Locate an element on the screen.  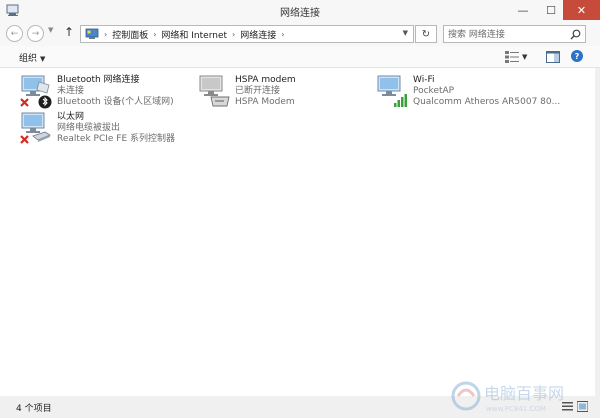
refresh-button: ↻ is located at coordinates (426, 34).